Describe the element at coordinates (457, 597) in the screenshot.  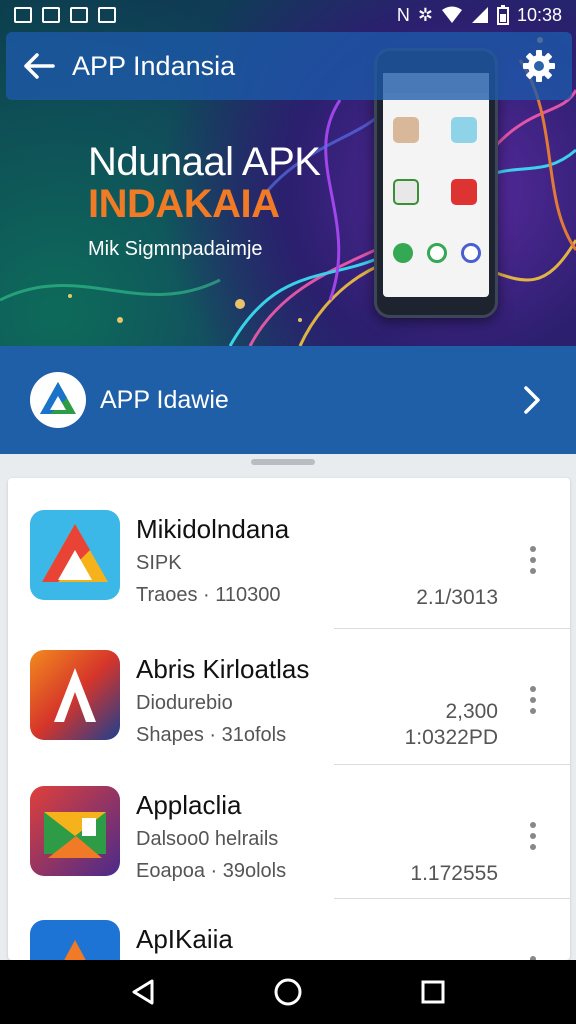
I see `app-value: 2.1/3013` at that location.